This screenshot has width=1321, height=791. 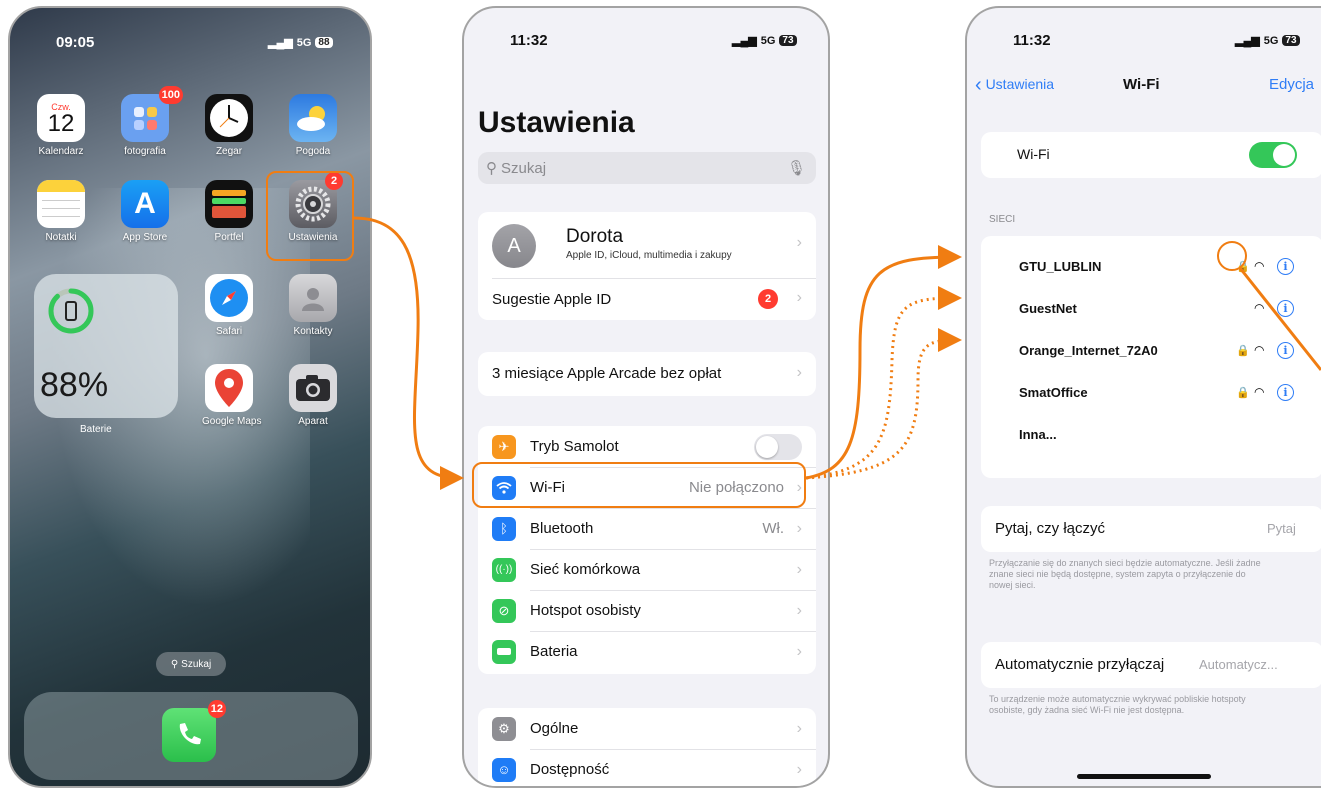 What do you see at coordinates (607, 373) in the screenshot?
I see `arcade-label: 3 miesiące Apple Arcade bez opłat` at bounding box center [607, 373].